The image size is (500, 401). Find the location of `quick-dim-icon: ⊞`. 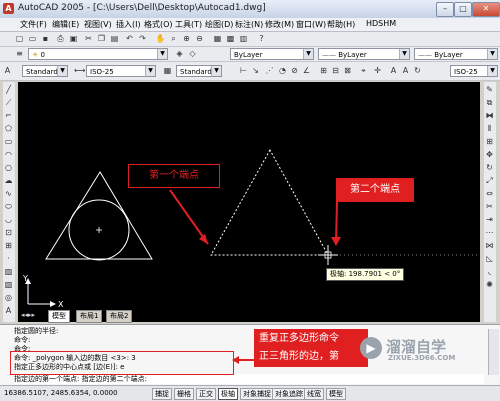

quick-dim-icon: ⊞ is located at coordinates (323, 70).